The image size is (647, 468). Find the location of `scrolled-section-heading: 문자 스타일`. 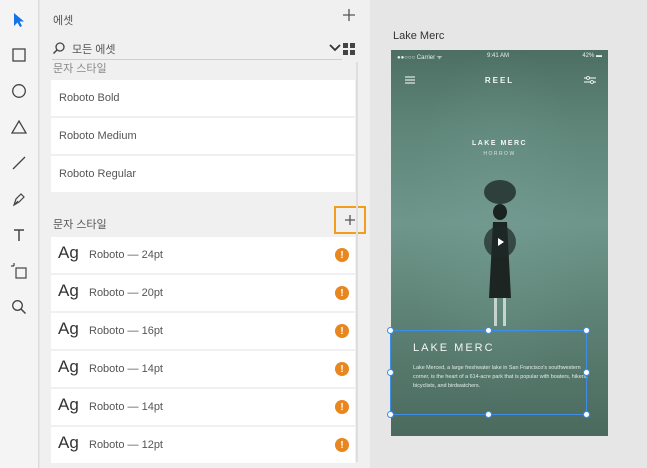

scrolled-section-heading: 문자 스타일 is located at coordinates (80, 69).